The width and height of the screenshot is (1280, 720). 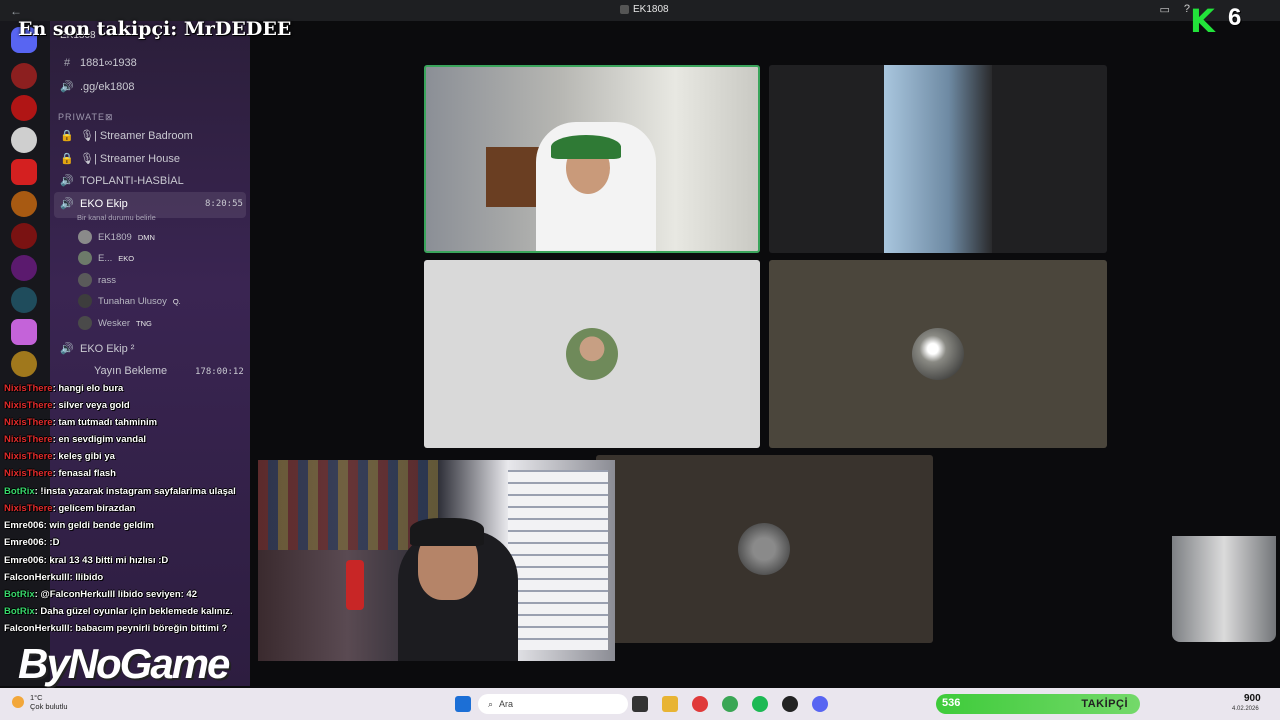 I want to click on kick-counter: 6, so click(x=1235, y=17).